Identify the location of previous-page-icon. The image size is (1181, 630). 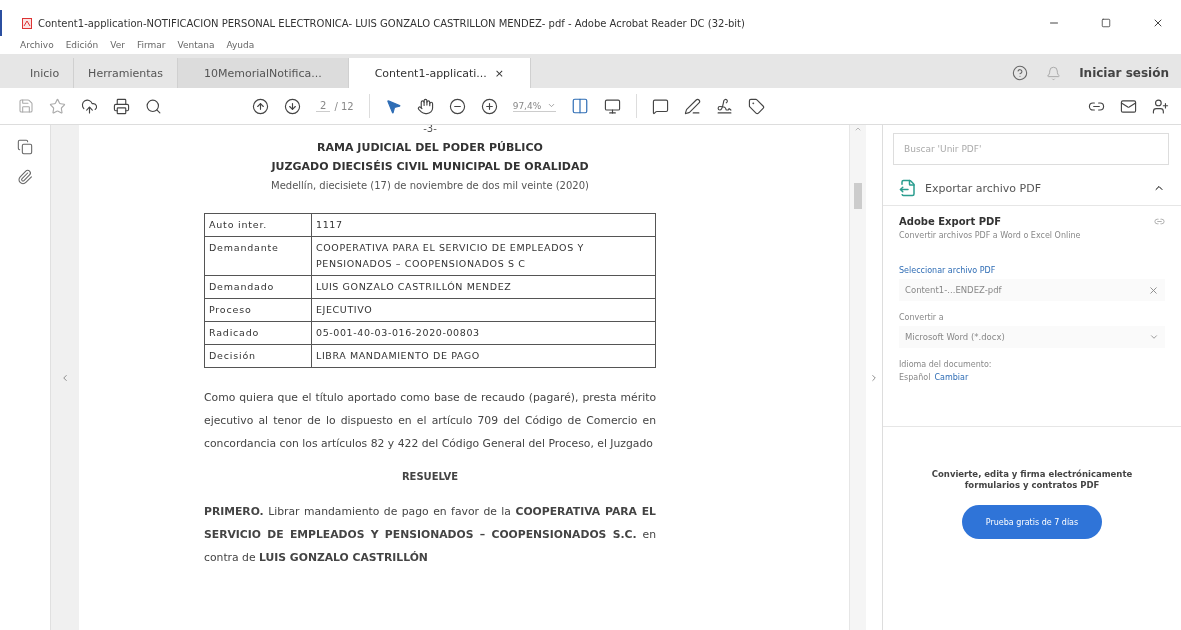
(260, 106).